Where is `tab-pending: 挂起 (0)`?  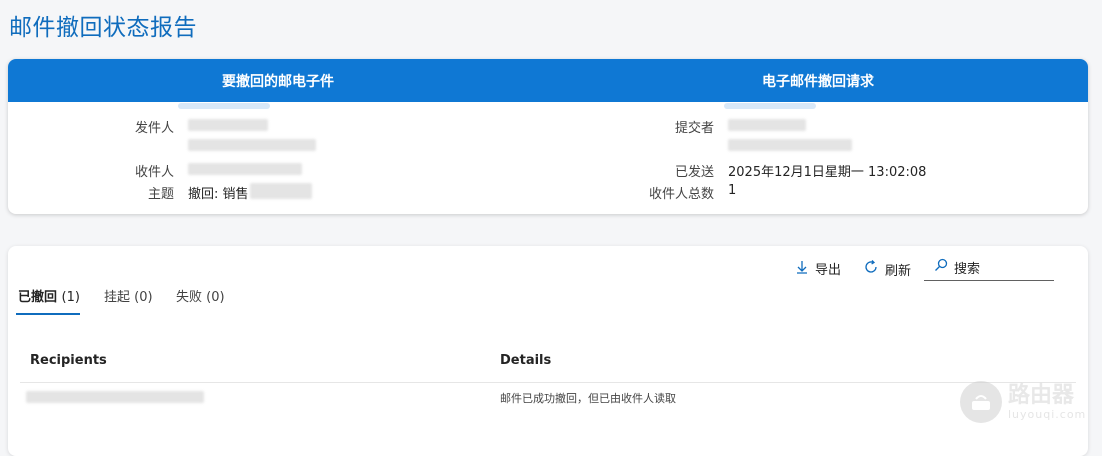 tab-pending: 挂起 (0) is located at coordinates (128, 295).